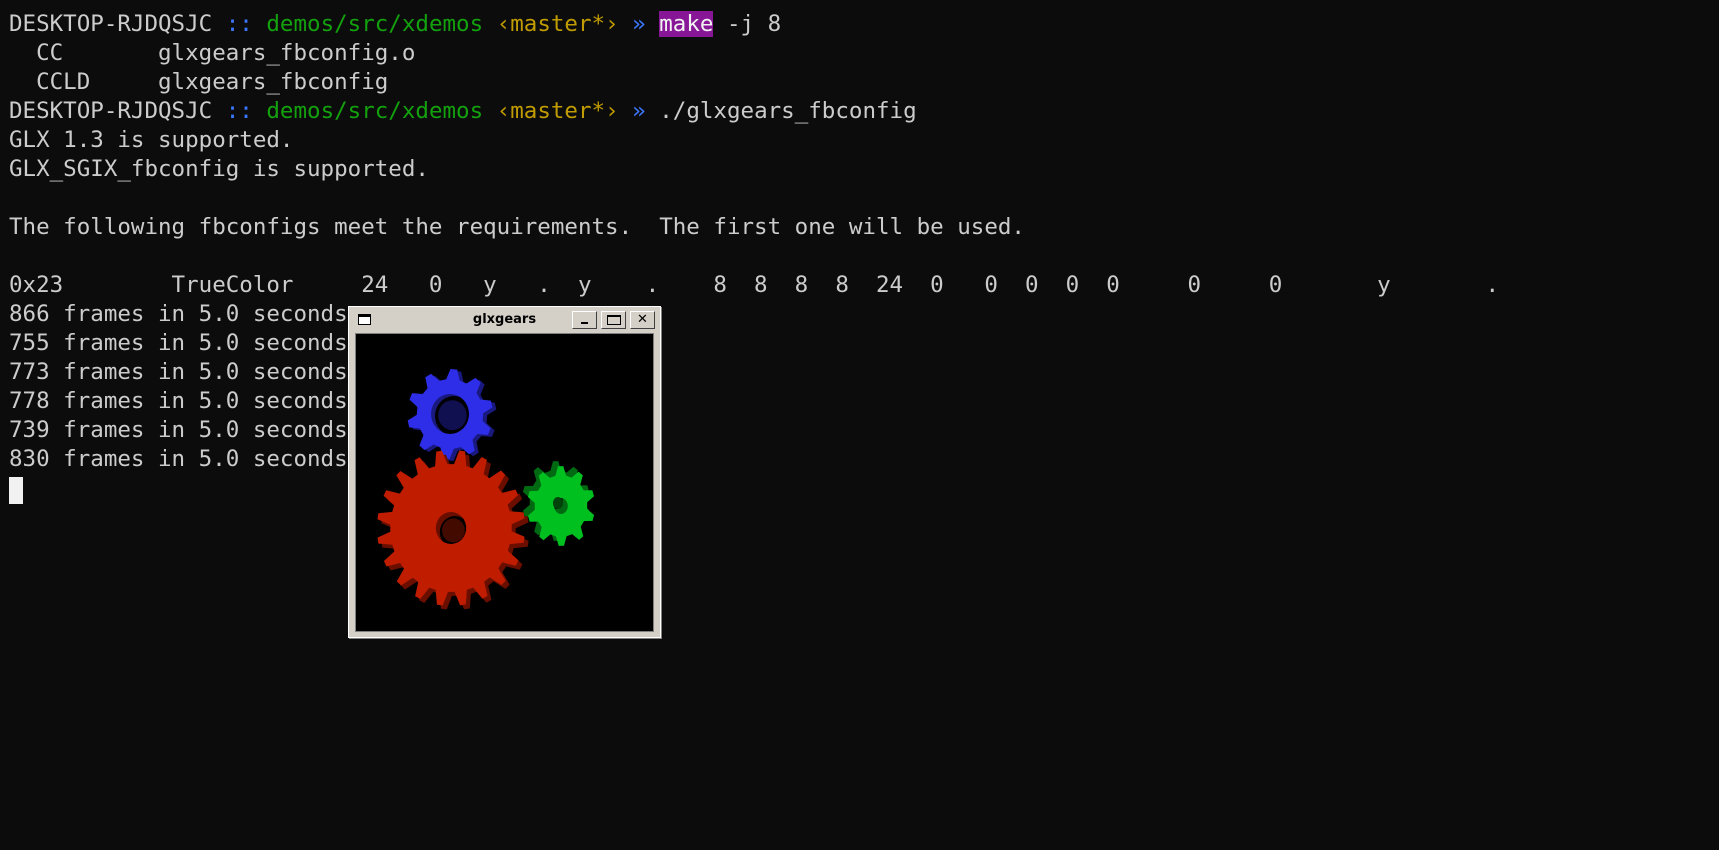  What do you see at coordinates (584, 320) in the screenshot?
I see `minimize-button` at bounding box center [584, 320].